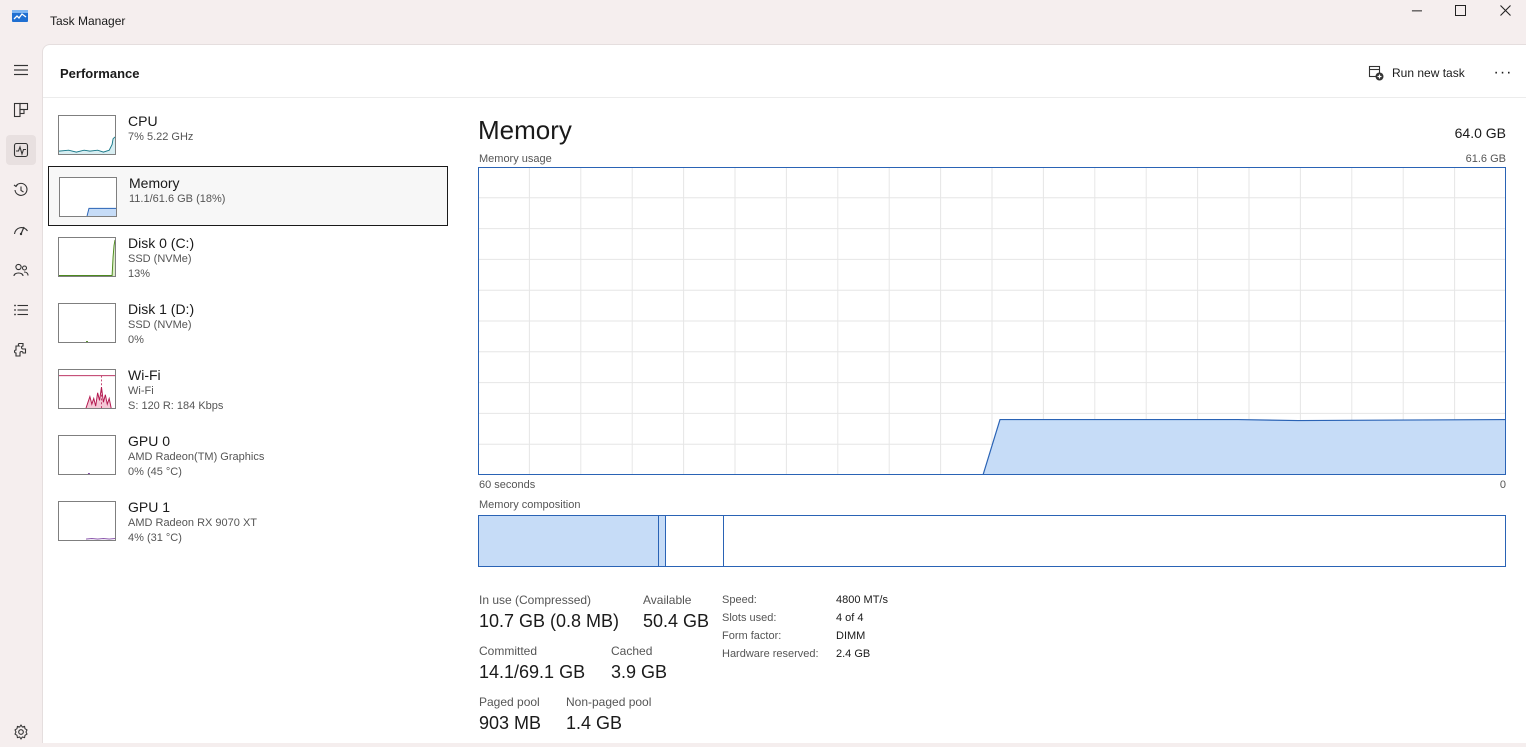 The width and height of the screenshot is (1526, 747). I want to click on speed-value: 4800 MT/s, so click(862, 600).